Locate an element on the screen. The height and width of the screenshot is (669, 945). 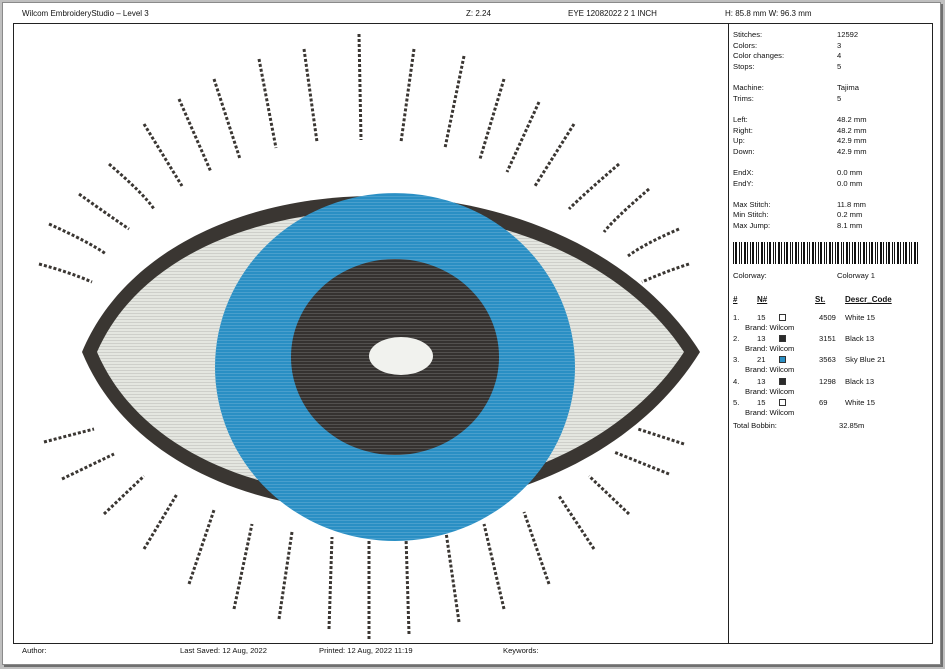
up-label: Up: is located at coordinates (739, 140).